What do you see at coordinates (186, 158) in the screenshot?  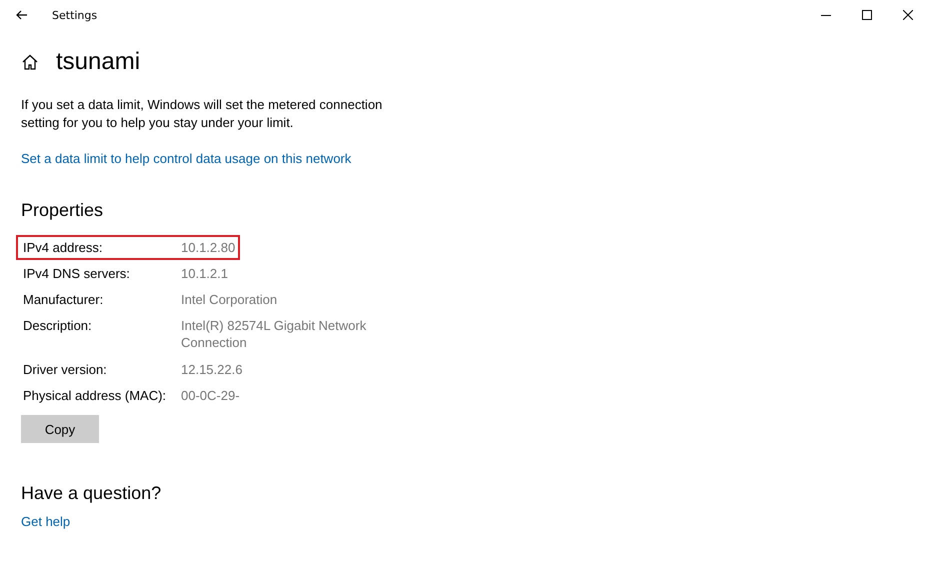 I see `data-limit-link: Set a data limit to help control data usage on this network` at bounding box center [186, 158].